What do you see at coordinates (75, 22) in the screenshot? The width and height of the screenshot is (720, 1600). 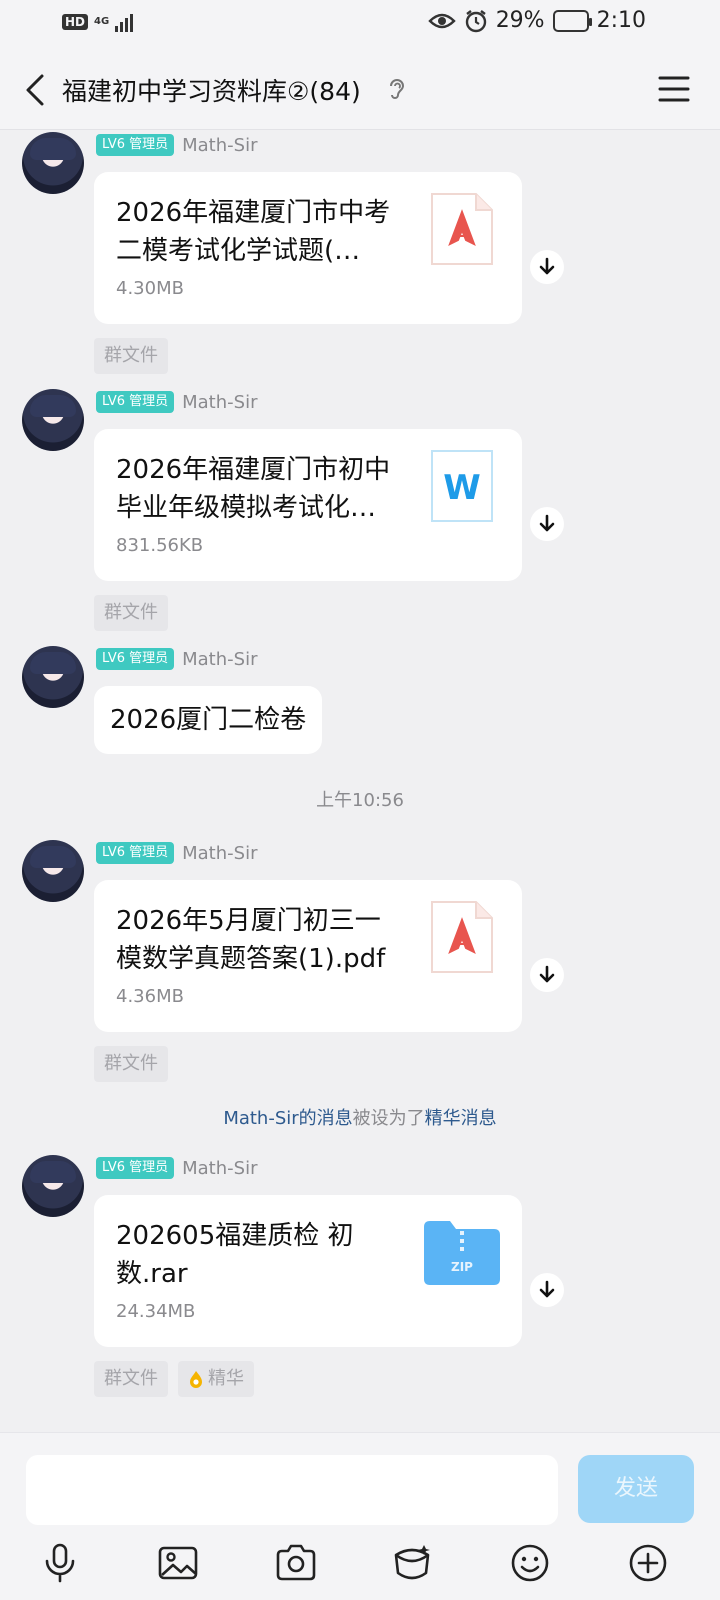 I see `hd-badge: HD` at bounding box center [75, 22].